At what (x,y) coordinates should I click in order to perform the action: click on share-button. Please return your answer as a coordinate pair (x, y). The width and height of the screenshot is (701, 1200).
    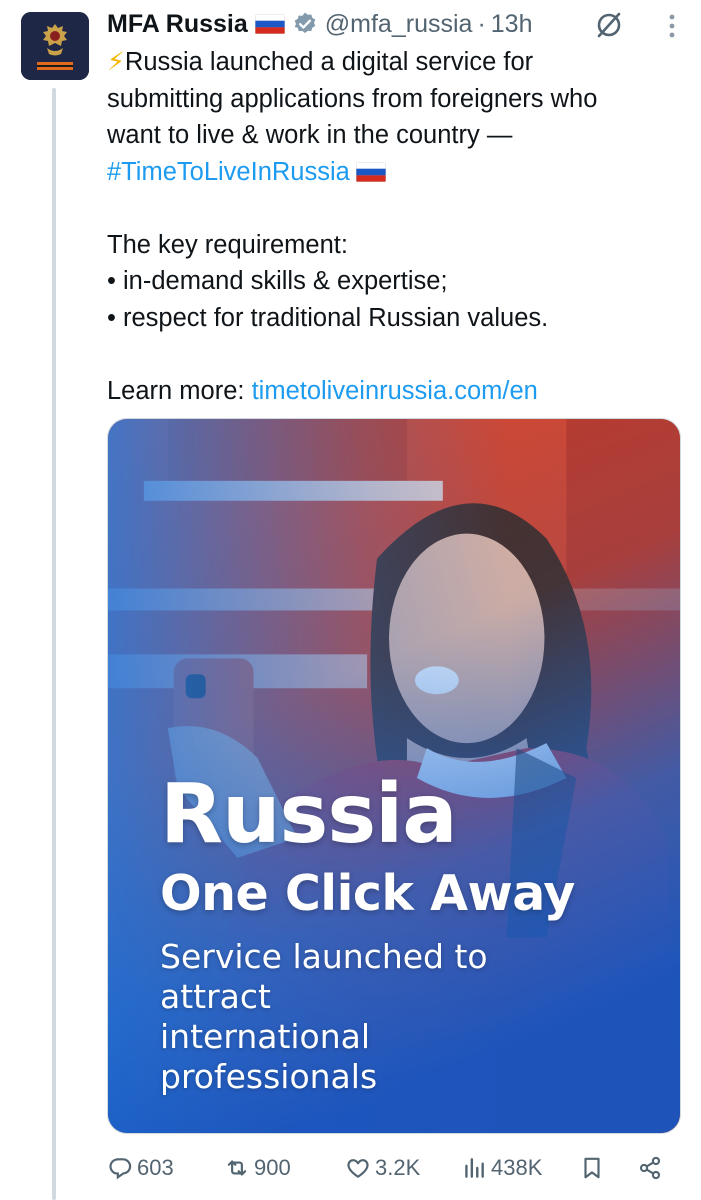
    Looking at the image, I should click on (650, 1168).